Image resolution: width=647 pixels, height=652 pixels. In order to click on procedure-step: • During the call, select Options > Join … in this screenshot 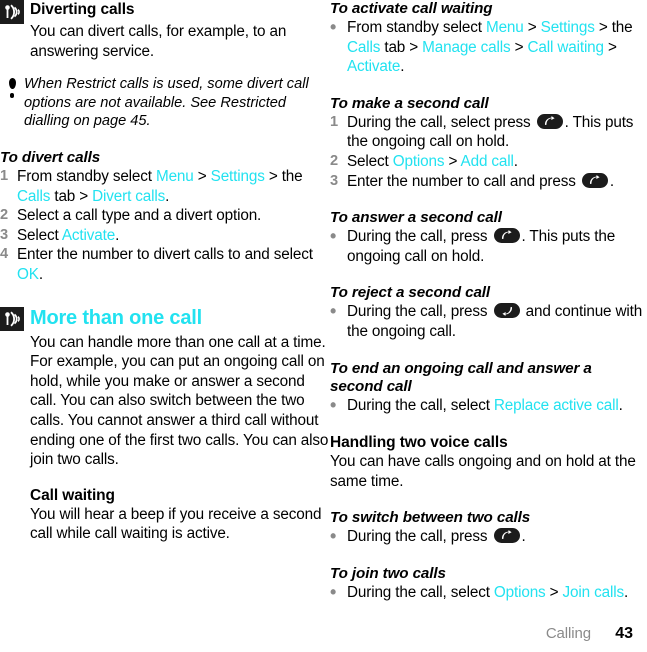, I will do `click(488, 592)`.